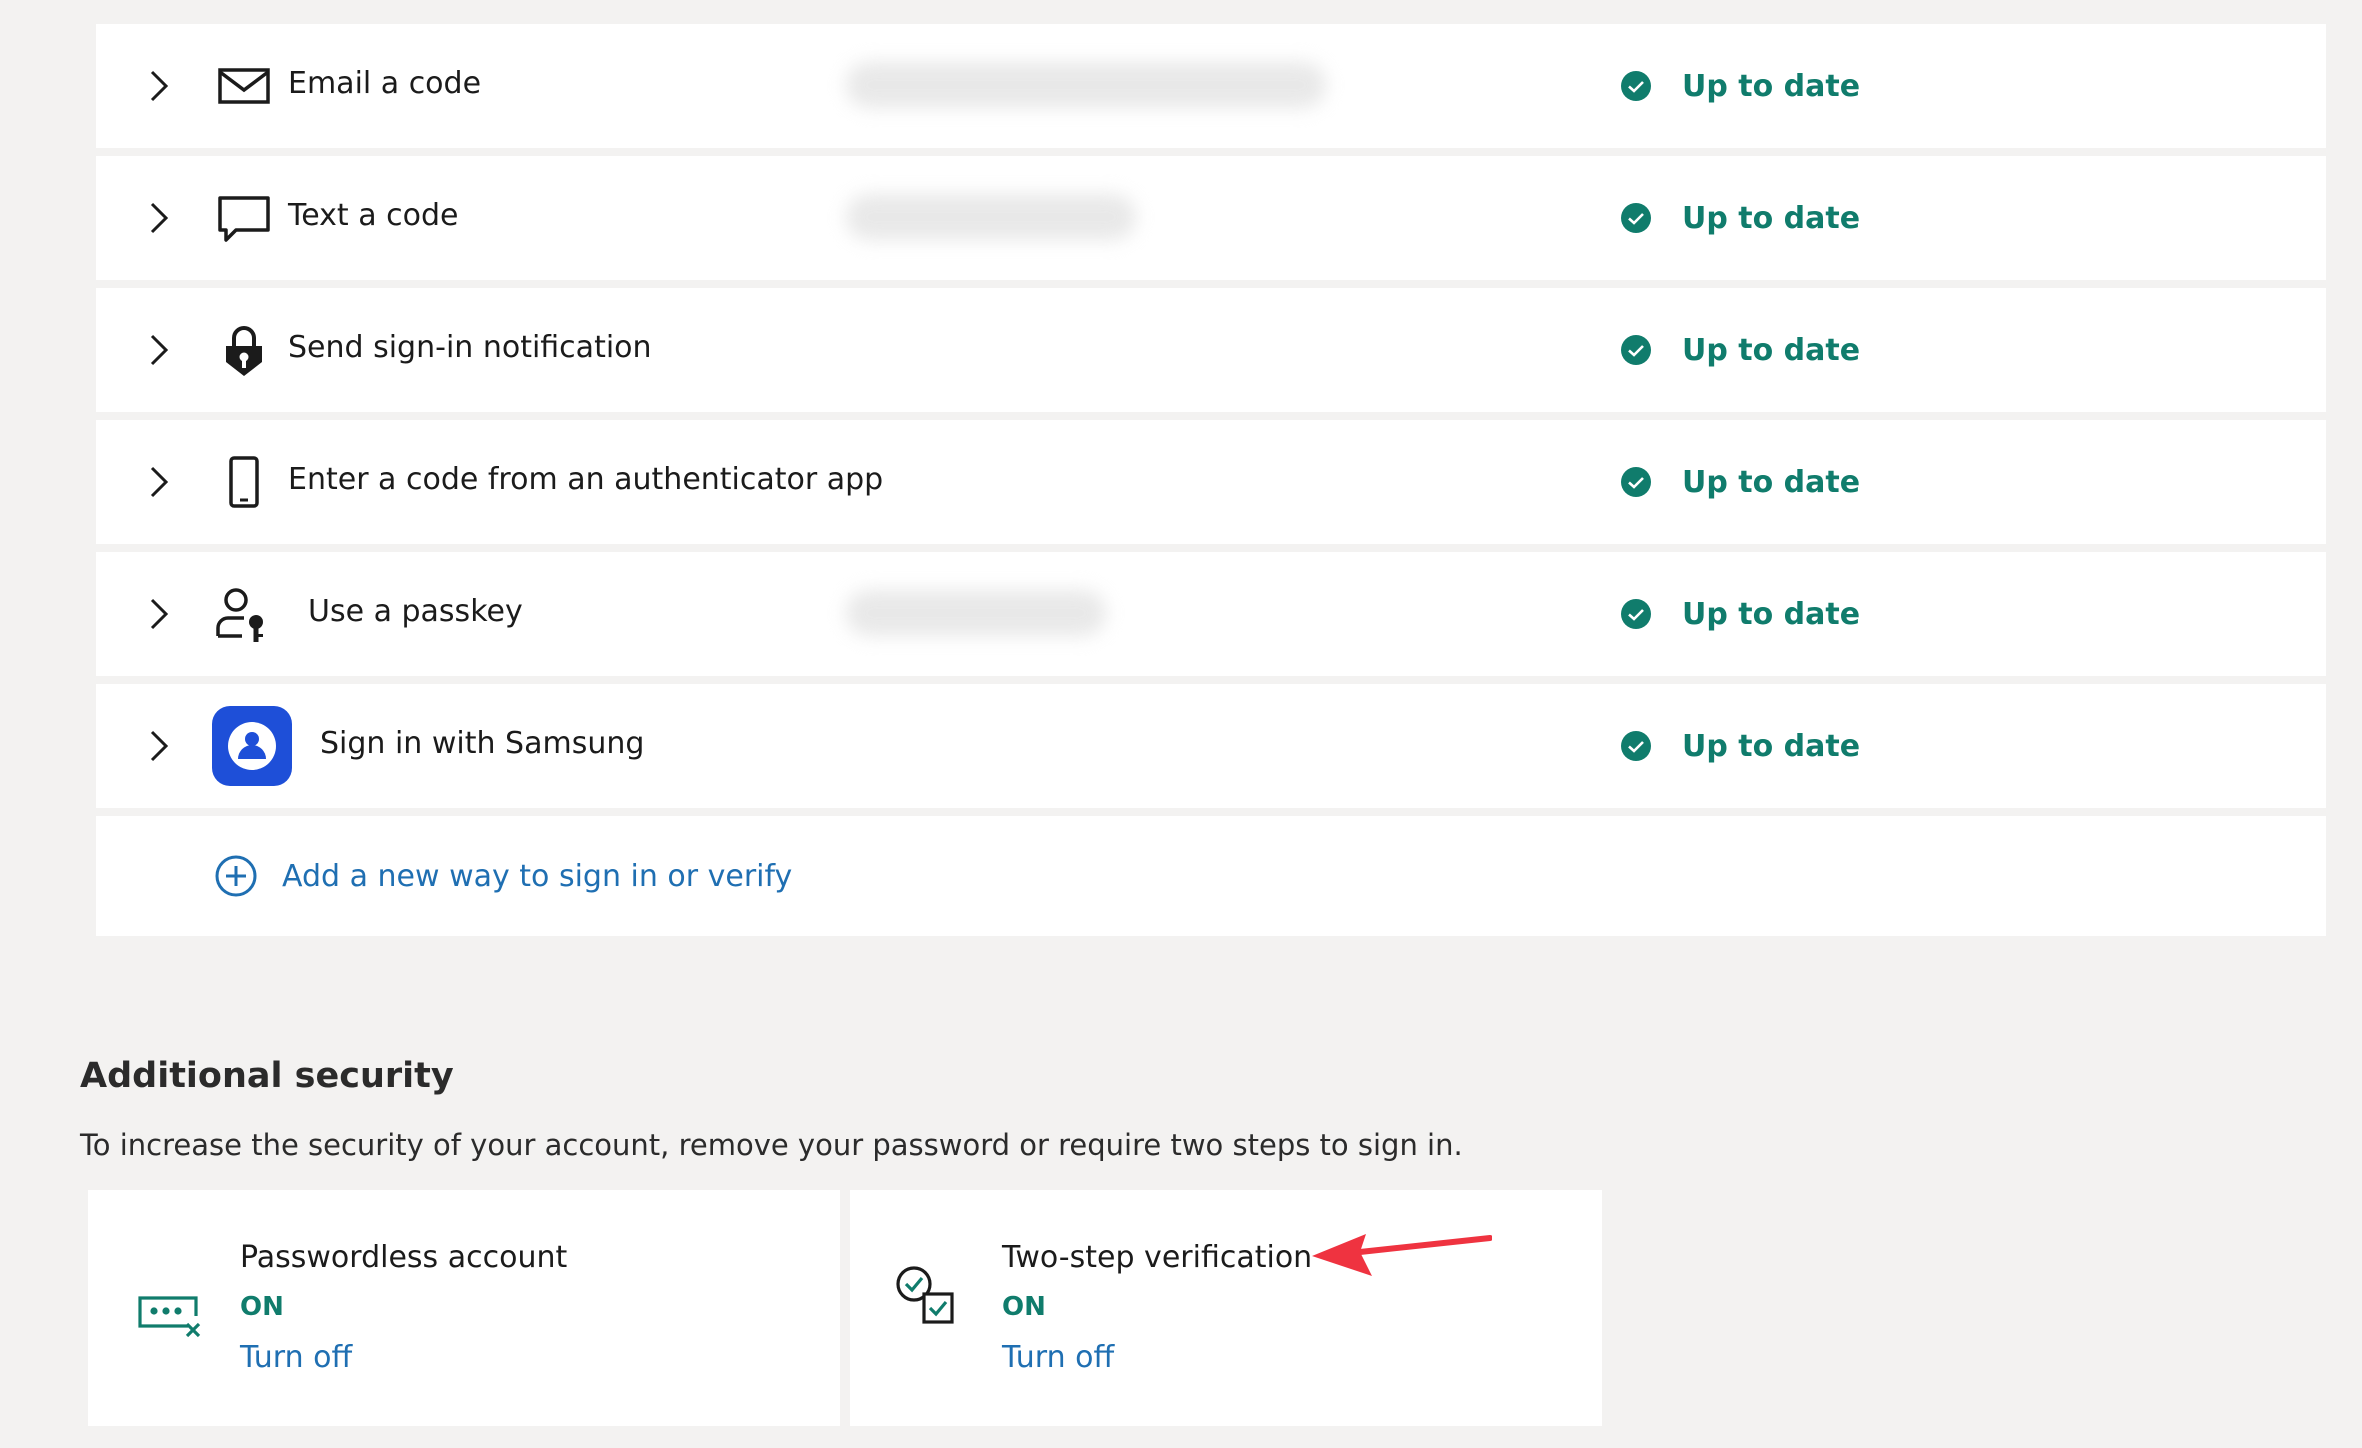 The height and width of the screenshot is (1448, 2362). Describe the element at coordinates (373, 215) in the screenshot. I see `method-label: Text a code` at that location.